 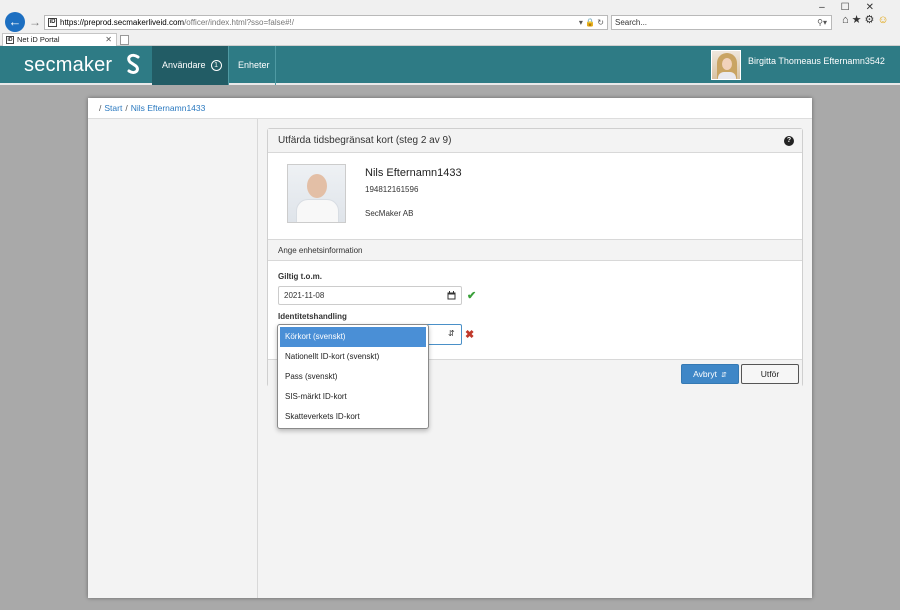 What do you see at coordinates (38, 39) in the screenshot?
I see `tab-title: Net iD Portal` at bounding box center [38, 39].